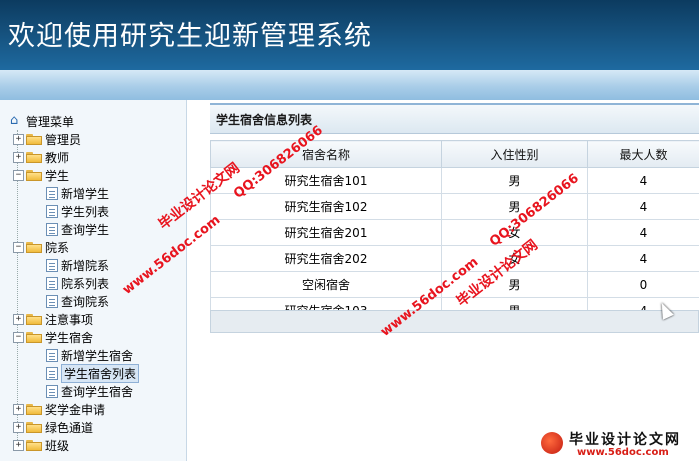  Describe the element at coordinates (85, 193) in the screenshot. I see `sidebar-item-label: 新增学生` at that location.